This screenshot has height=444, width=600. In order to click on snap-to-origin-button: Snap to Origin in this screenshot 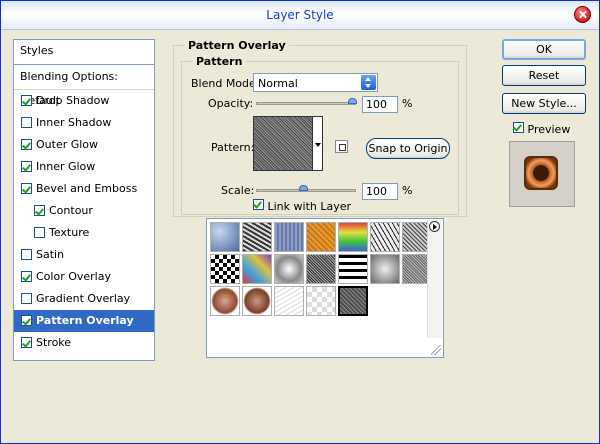, I will do `click(408, 148)`.